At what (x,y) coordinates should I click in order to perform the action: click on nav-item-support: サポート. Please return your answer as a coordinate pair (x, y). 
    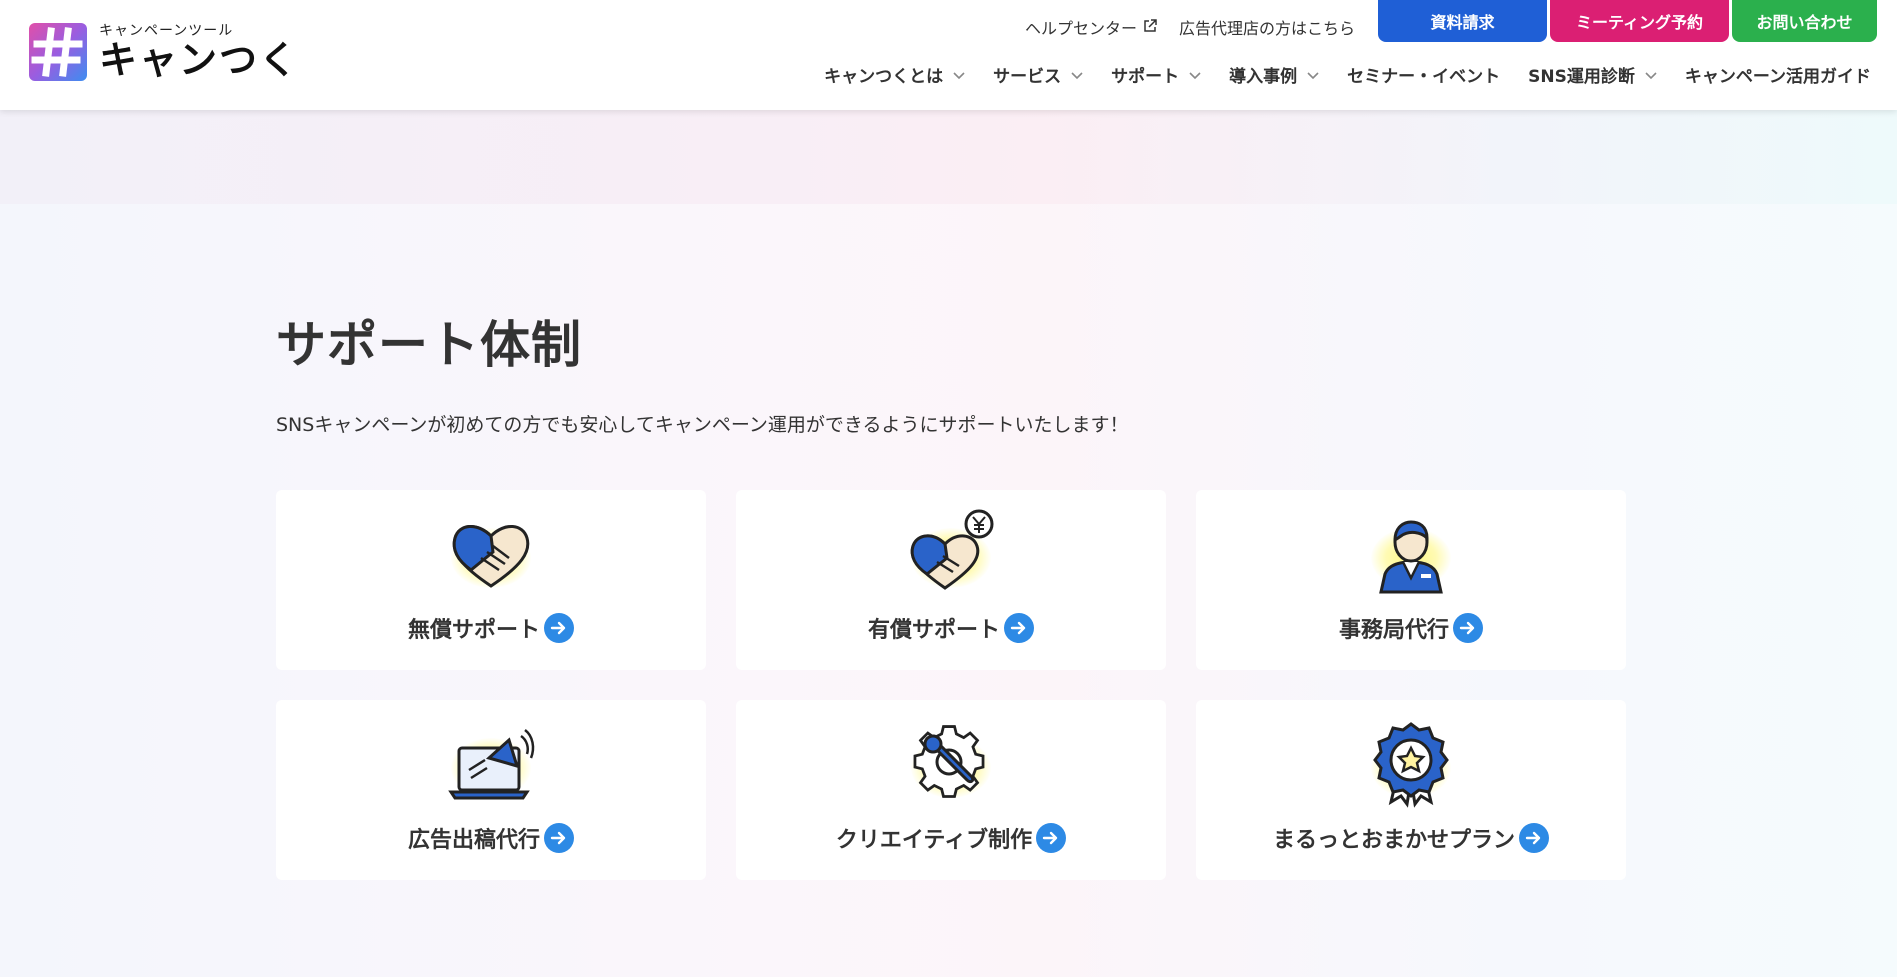
    Looking at the image, I should click on (1156, 74).